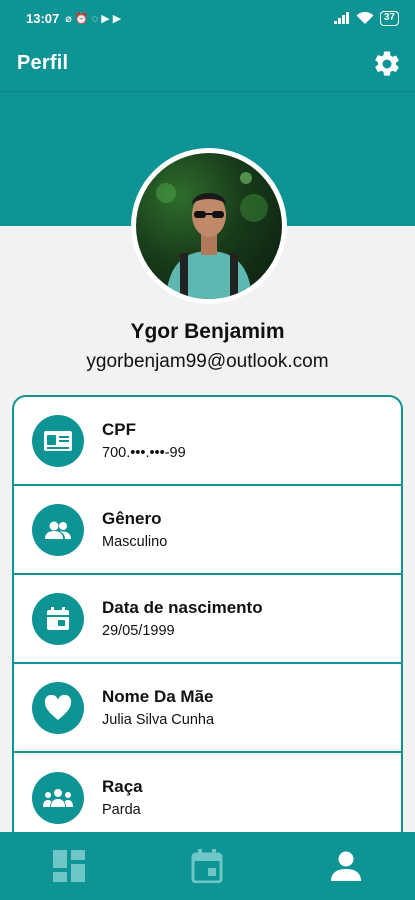  Describe the element at coordinates (132, 518) in the screenshot. I see `row-label: Gênero` at that location.